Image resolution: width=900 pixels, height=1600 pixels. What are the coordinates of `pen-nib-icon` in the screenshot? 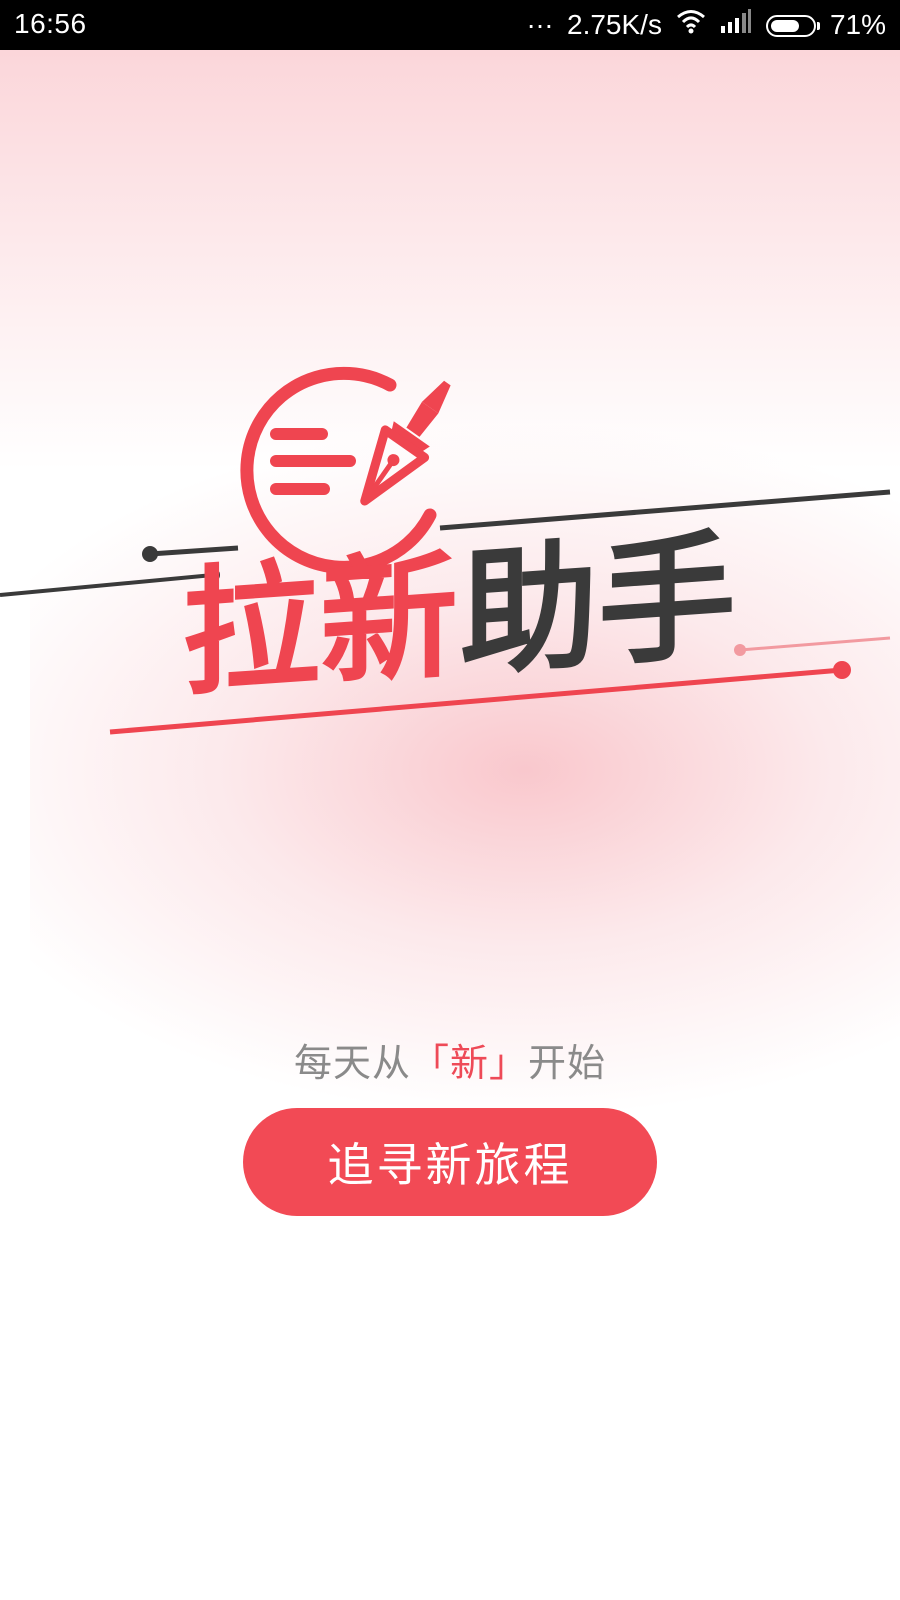 It's located at (405, 443).